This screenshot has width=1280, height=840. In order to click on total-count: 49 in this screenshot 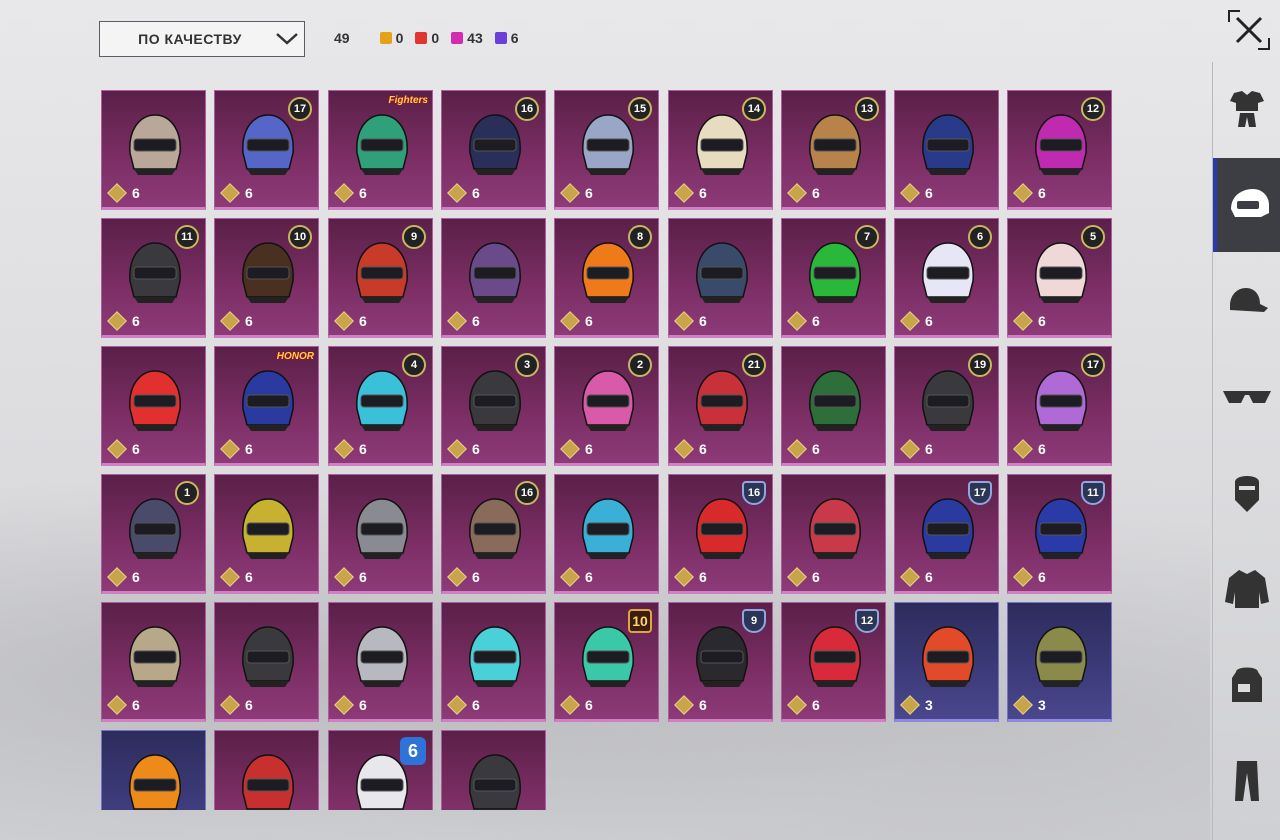, I will do `click(342, 38)`.